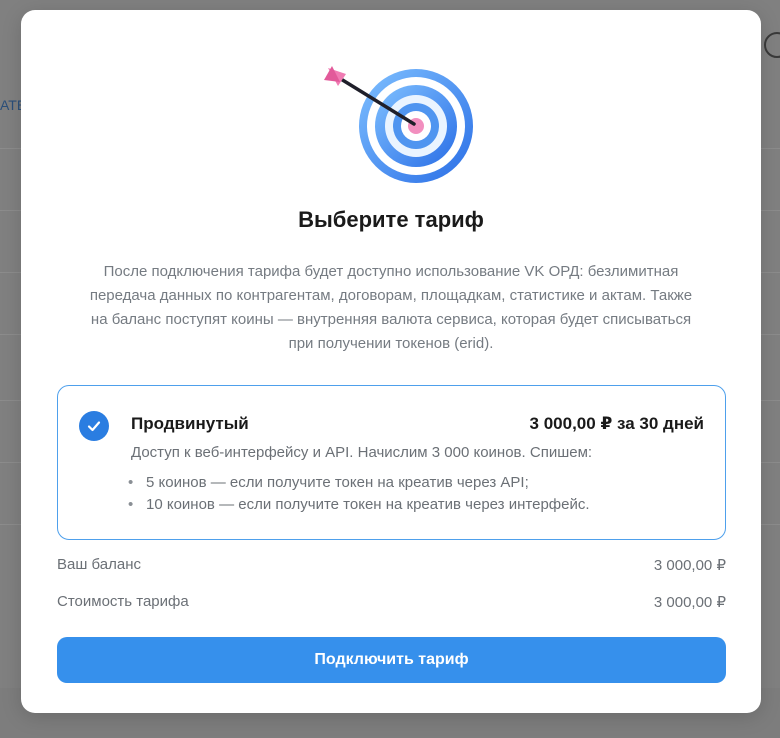 The width and height of the screenshot is (780, 738). Describe the element at coordinates (772, 45) in the screenshot. I see `background-avatar` at that location.